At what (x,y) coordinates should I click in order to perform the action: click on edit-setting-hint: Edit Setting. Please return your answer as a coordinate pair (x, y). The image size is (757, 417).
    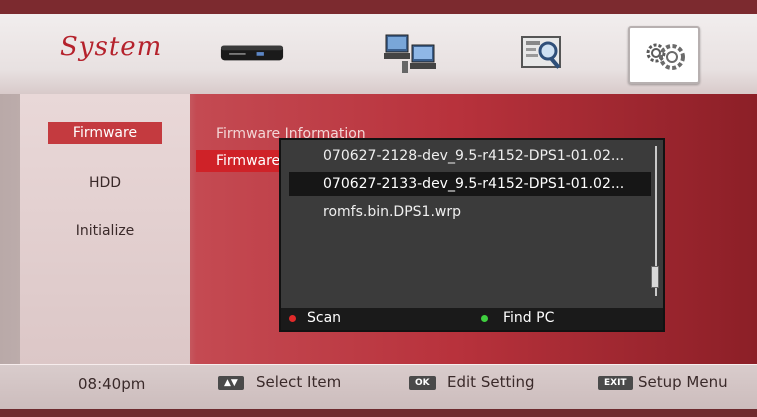
    Looking at the image, I should click on (491, 382).